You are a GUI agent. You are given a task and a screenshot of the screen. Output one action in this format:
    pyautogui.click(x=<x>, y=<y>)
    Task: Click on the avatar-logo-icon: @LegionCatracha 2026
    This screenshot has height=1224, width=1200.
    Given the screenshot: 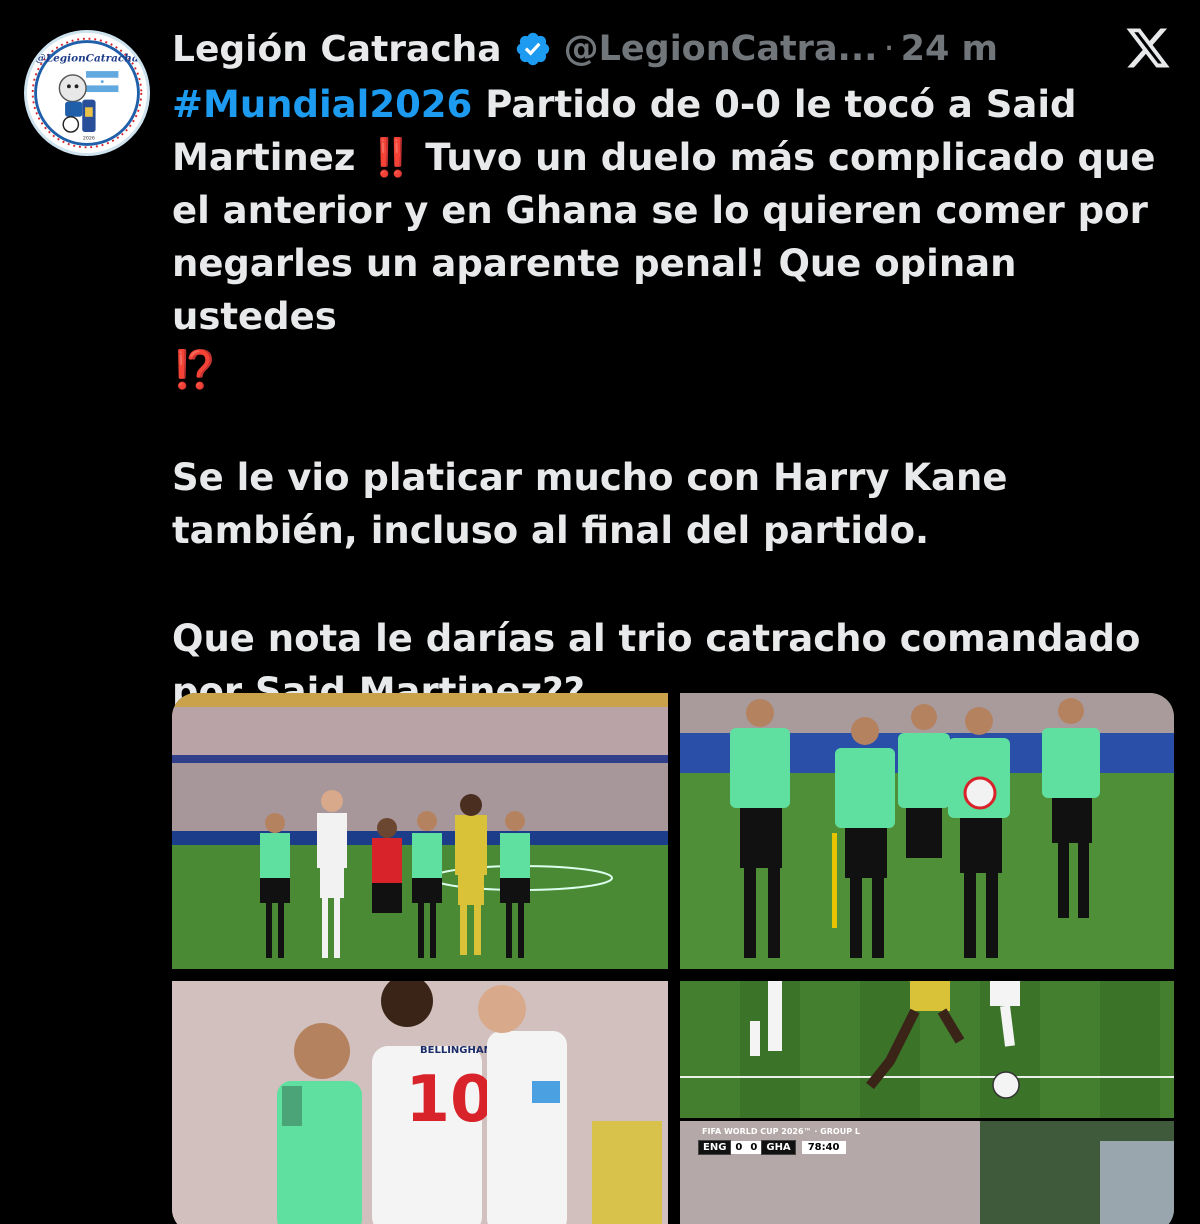 What is the action you would take?
    pyautogui.click(x=87, y=93)
    